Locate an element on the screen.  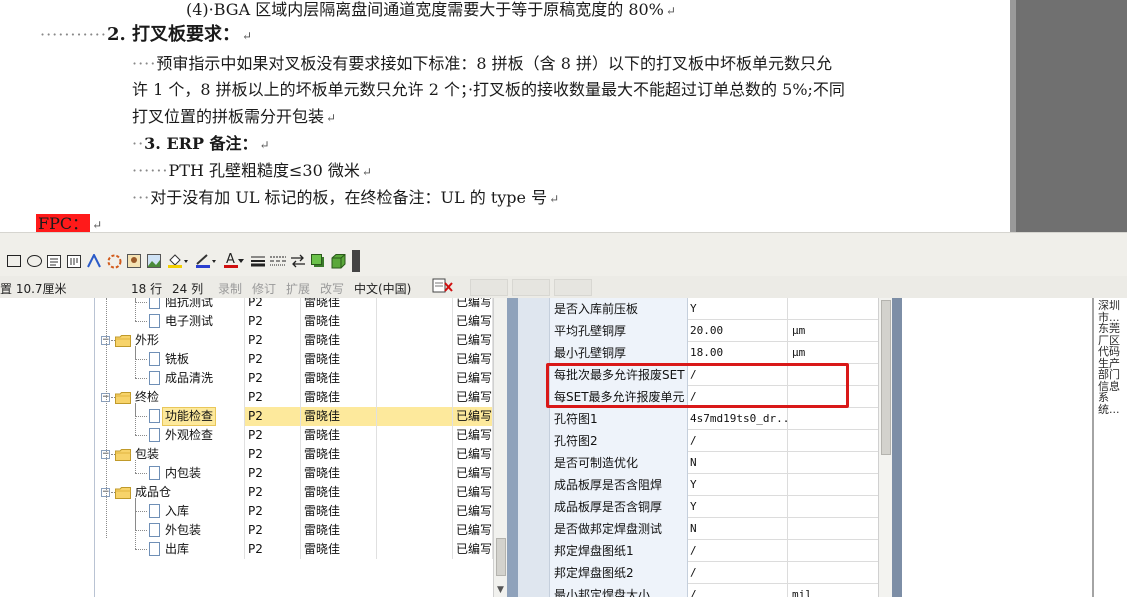
fill-color-icon is located at coordinates (178, 261).